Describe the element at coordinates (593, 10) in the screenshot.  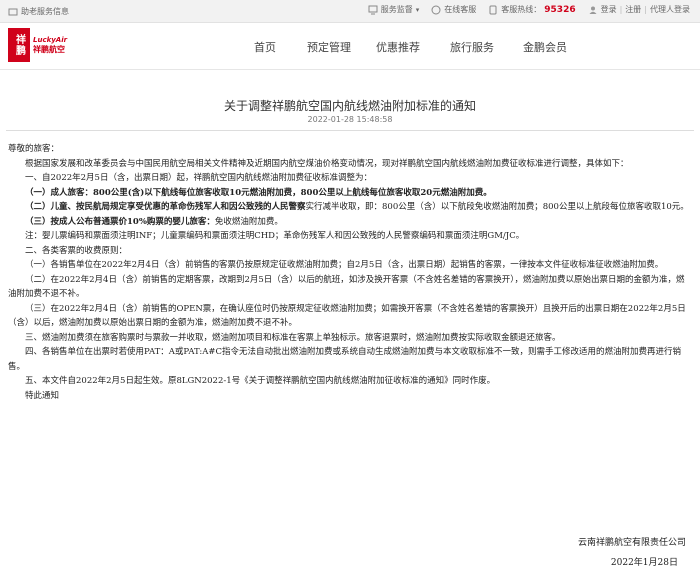
I see `user-icon` at that location.